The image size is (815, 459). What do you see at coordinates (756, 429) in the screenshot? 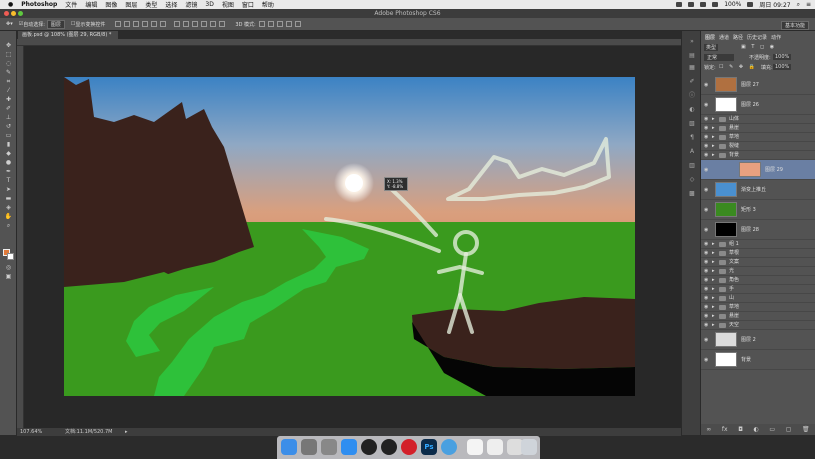
I see `adjustment-layer-icon: ◐` at bounding box center [756, 429].